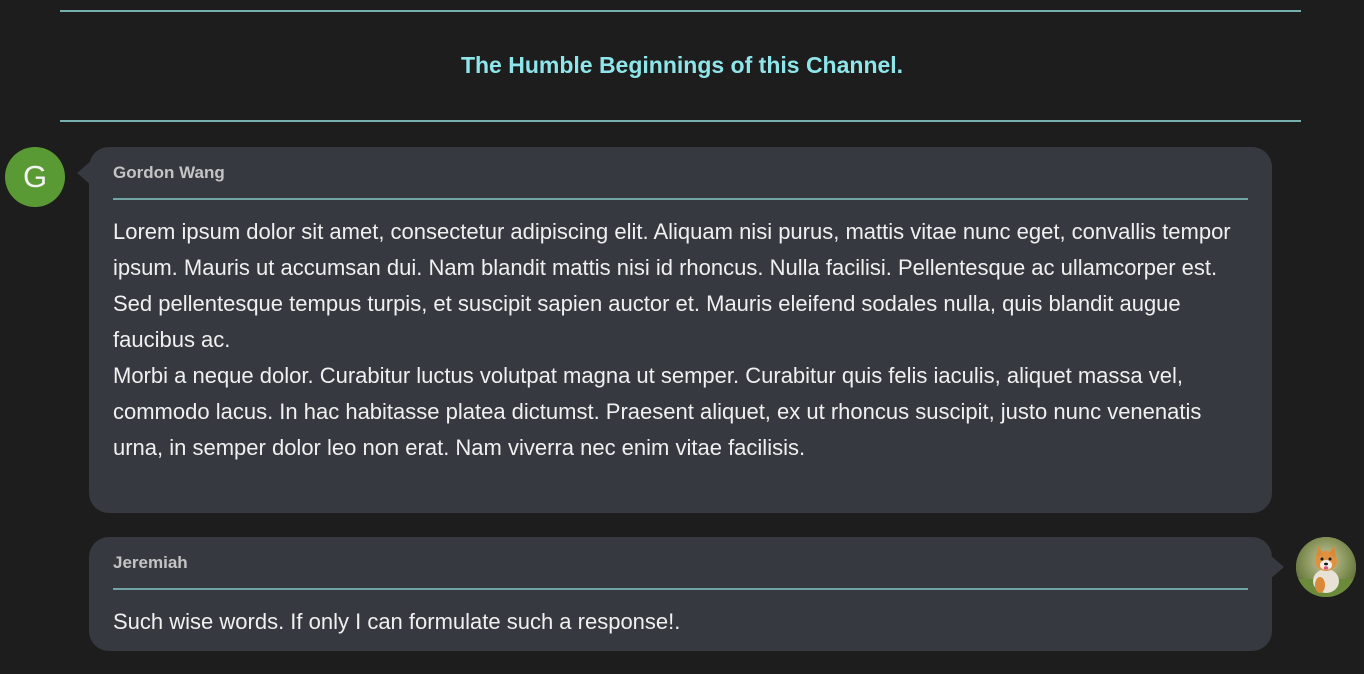 This screenshot has width=1364, height=674. Describe the element at coordinates (680, 121) in the screenshot. I see `bottom-divider` at that location.